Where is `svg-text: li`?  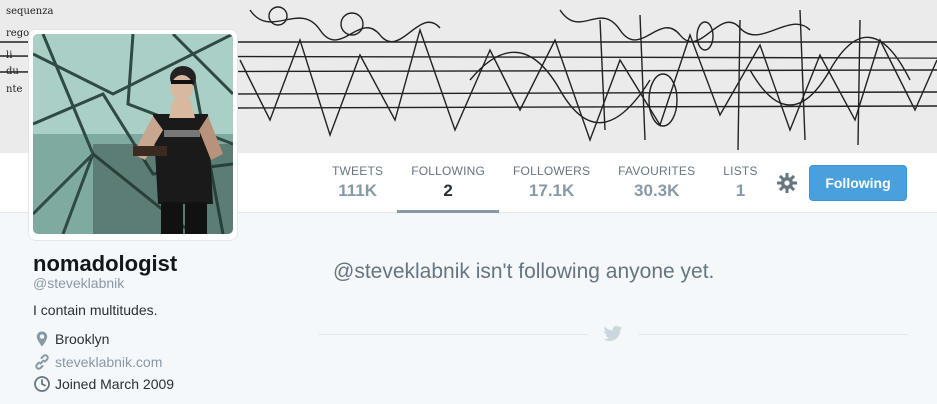 svg-text: li is located at coordinates (9, 55).